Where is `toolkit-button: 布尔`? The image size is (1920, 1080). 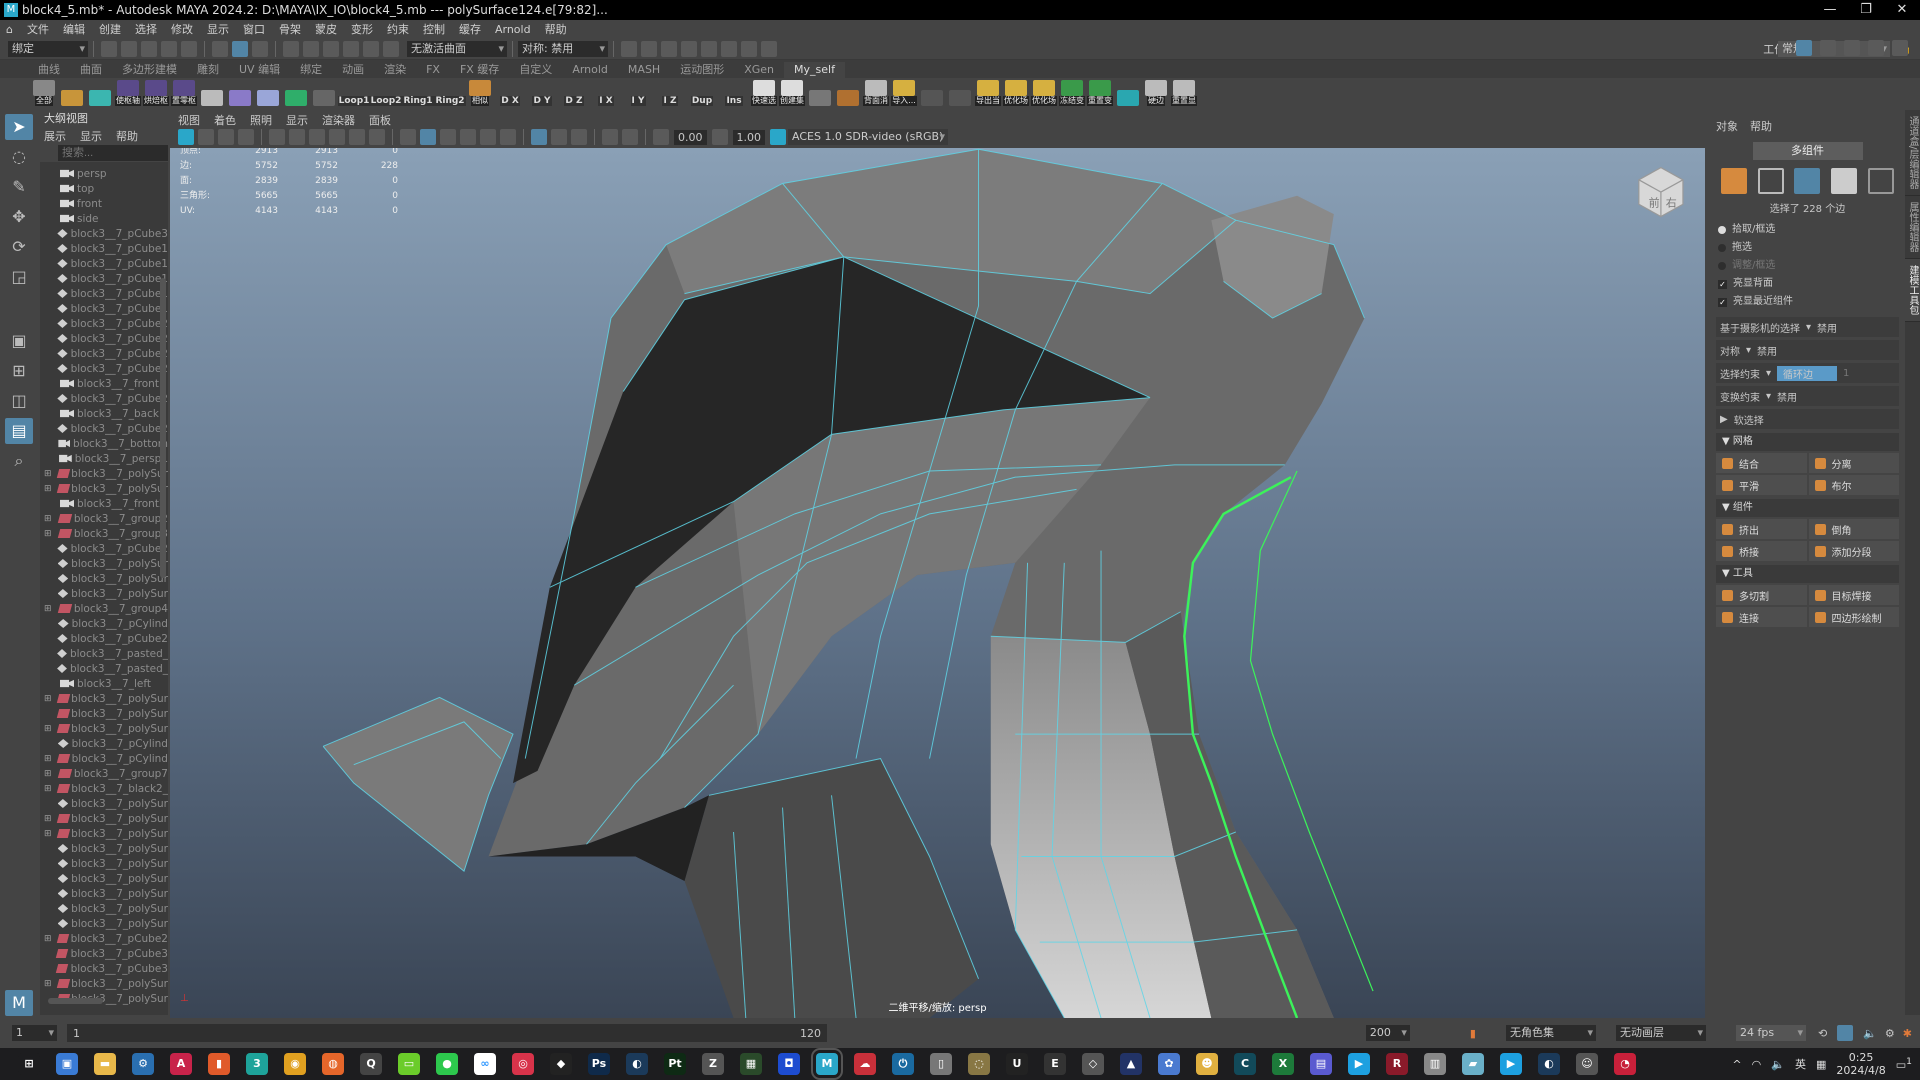
toolkit-button: 布尔 is located at coordinates (1853, 485).